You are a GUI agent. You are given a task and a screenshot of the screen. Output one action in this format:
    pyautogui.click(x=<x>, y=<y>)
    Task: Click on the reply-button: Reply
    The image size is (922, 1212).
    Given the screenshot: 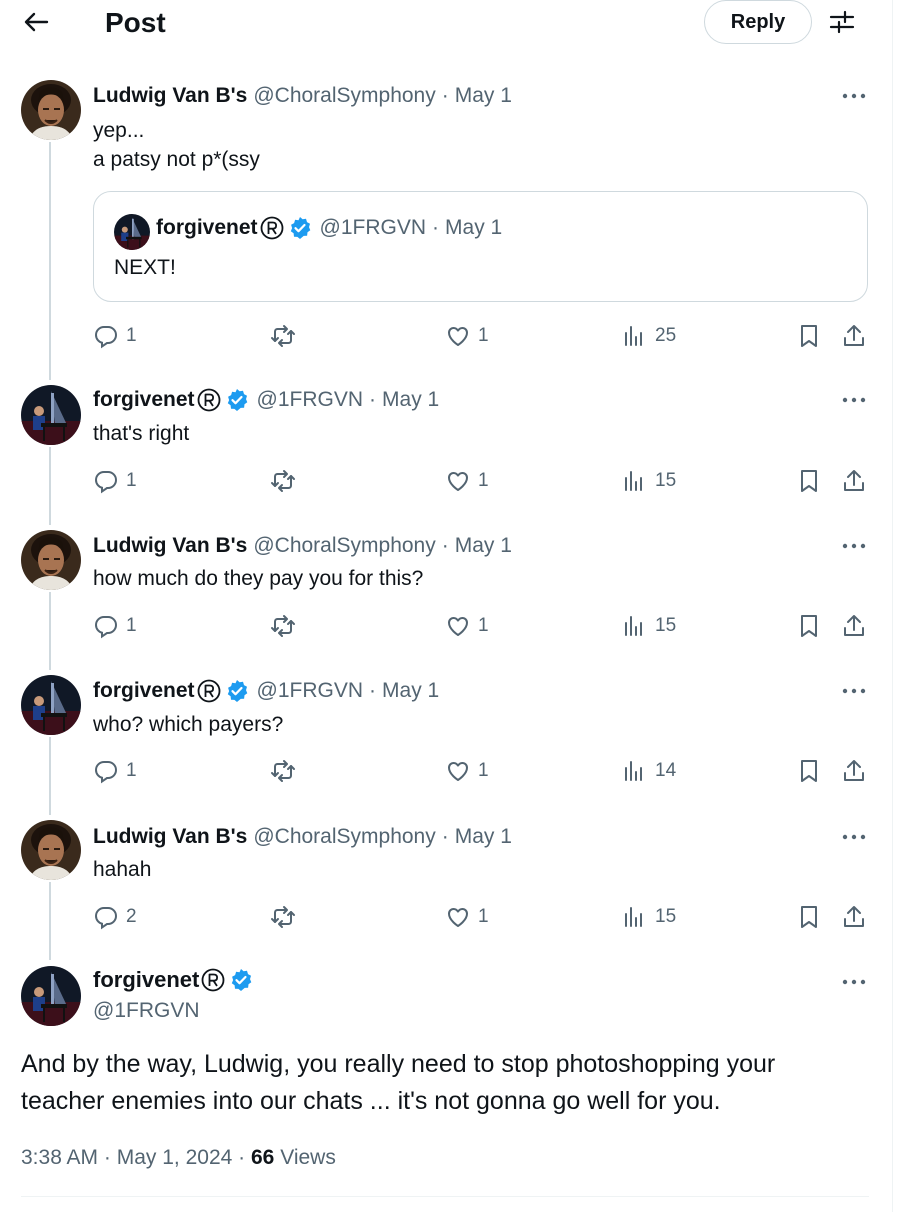 What is the action you would take?
    pyautogui.click(x=758, y=22)
    